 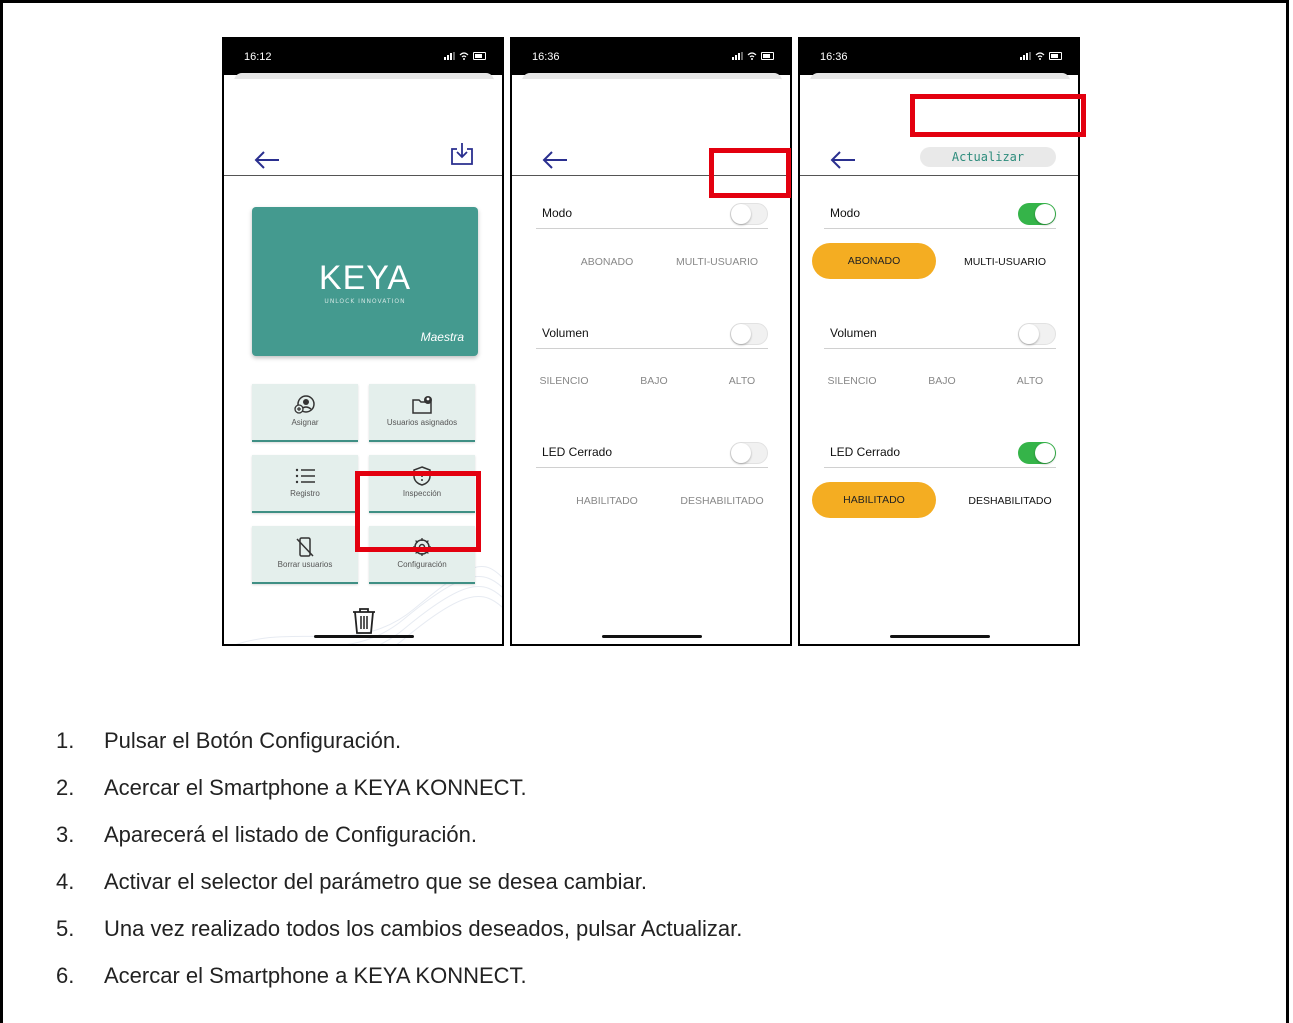 I want to click on step-text: Aparecerá el listado de Configuración., so click(x=291, y=834).